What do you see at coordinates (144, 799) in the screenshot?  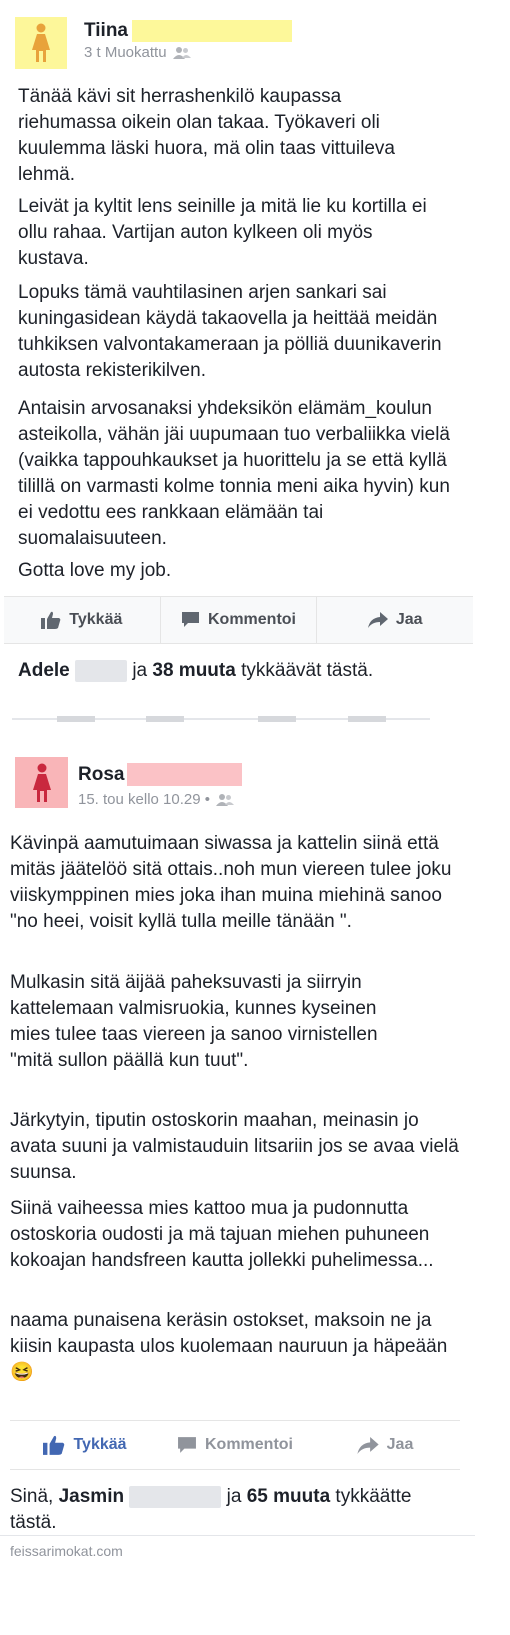 I see `timestamp: 15. tou kello 10.29 •` at bounding box center [144, 799].